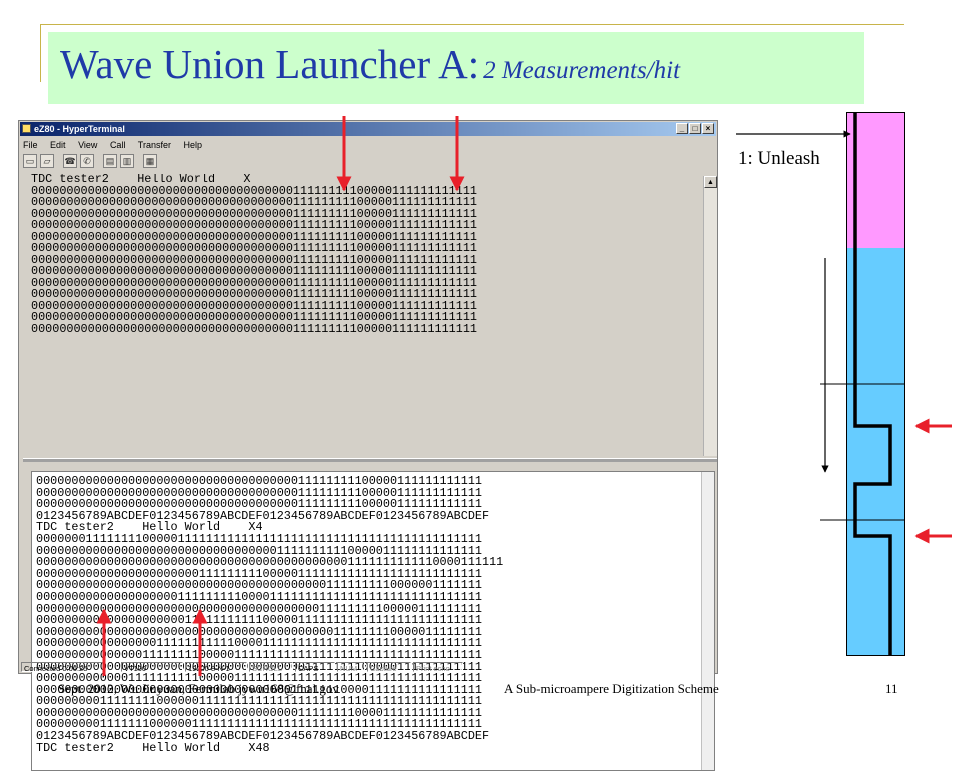 This screenshot has width=960, height=771. Describe the element at coordinates (127, 161) in the screenshot. I see `receive-icon: ▥` at that location.